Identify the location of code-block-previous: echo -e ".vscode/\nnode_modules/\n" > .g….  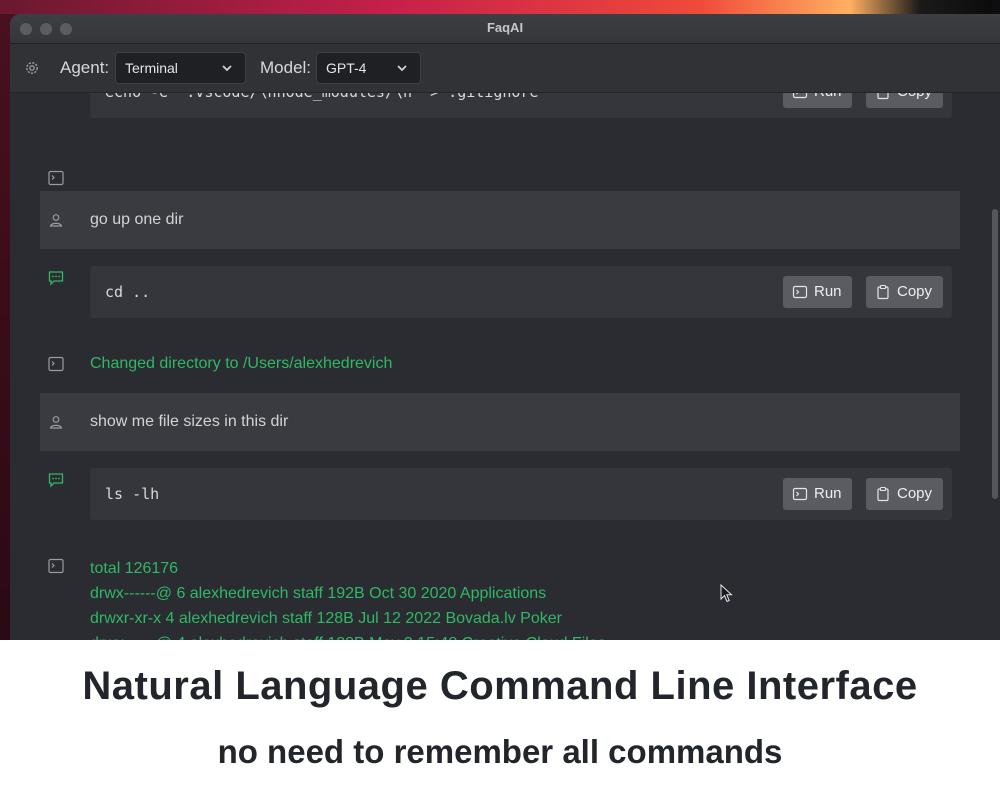
(521, 105).